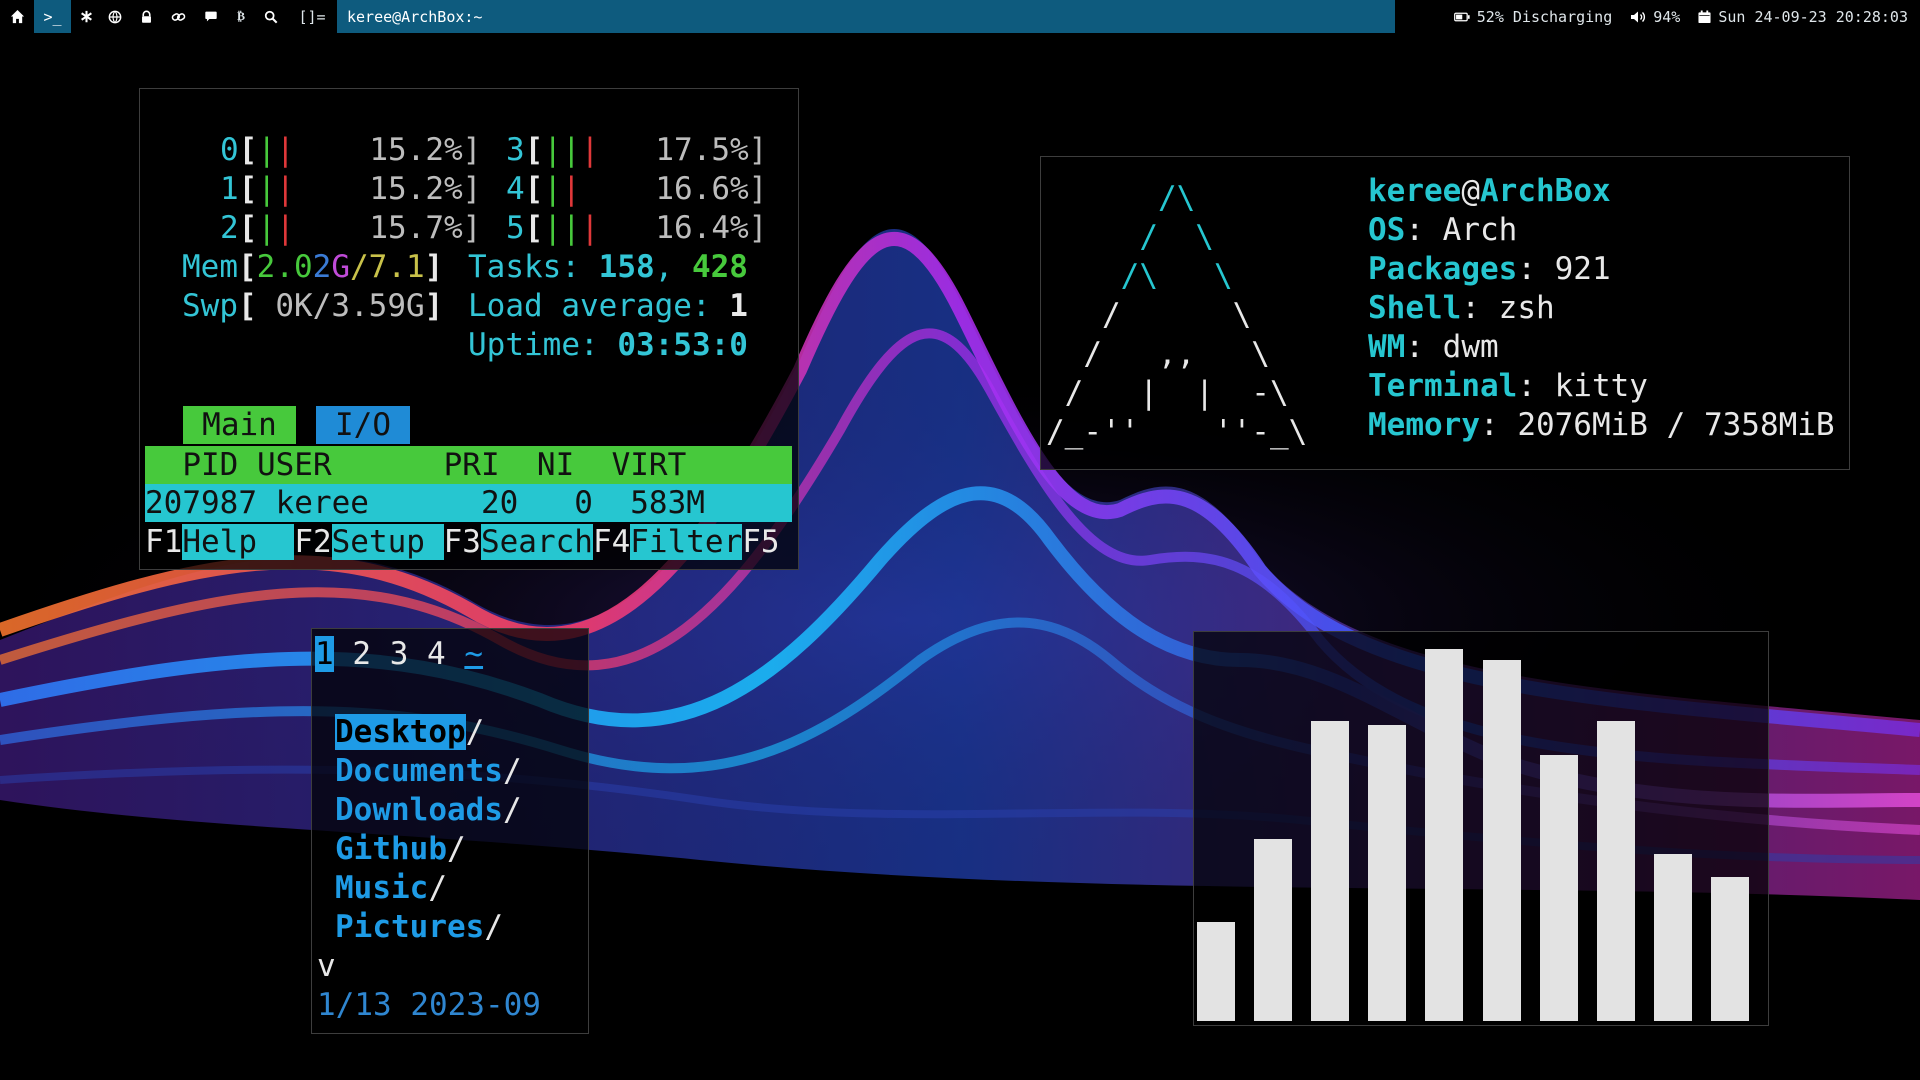  I want to click on window-title: keree@ArchBox:~, so click(866, 16).